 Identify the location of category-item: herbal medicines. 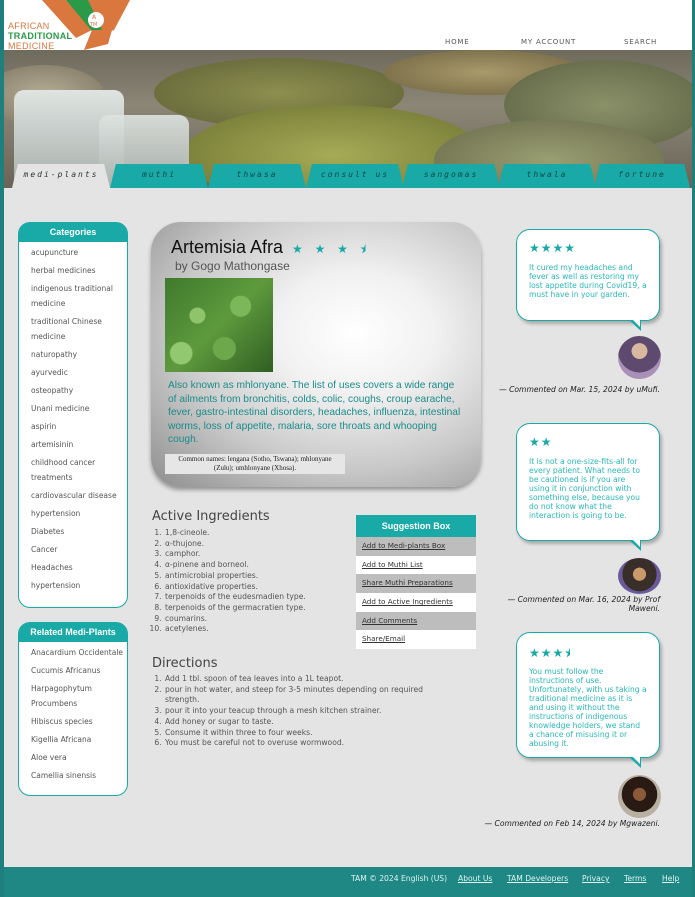
(79, 270).